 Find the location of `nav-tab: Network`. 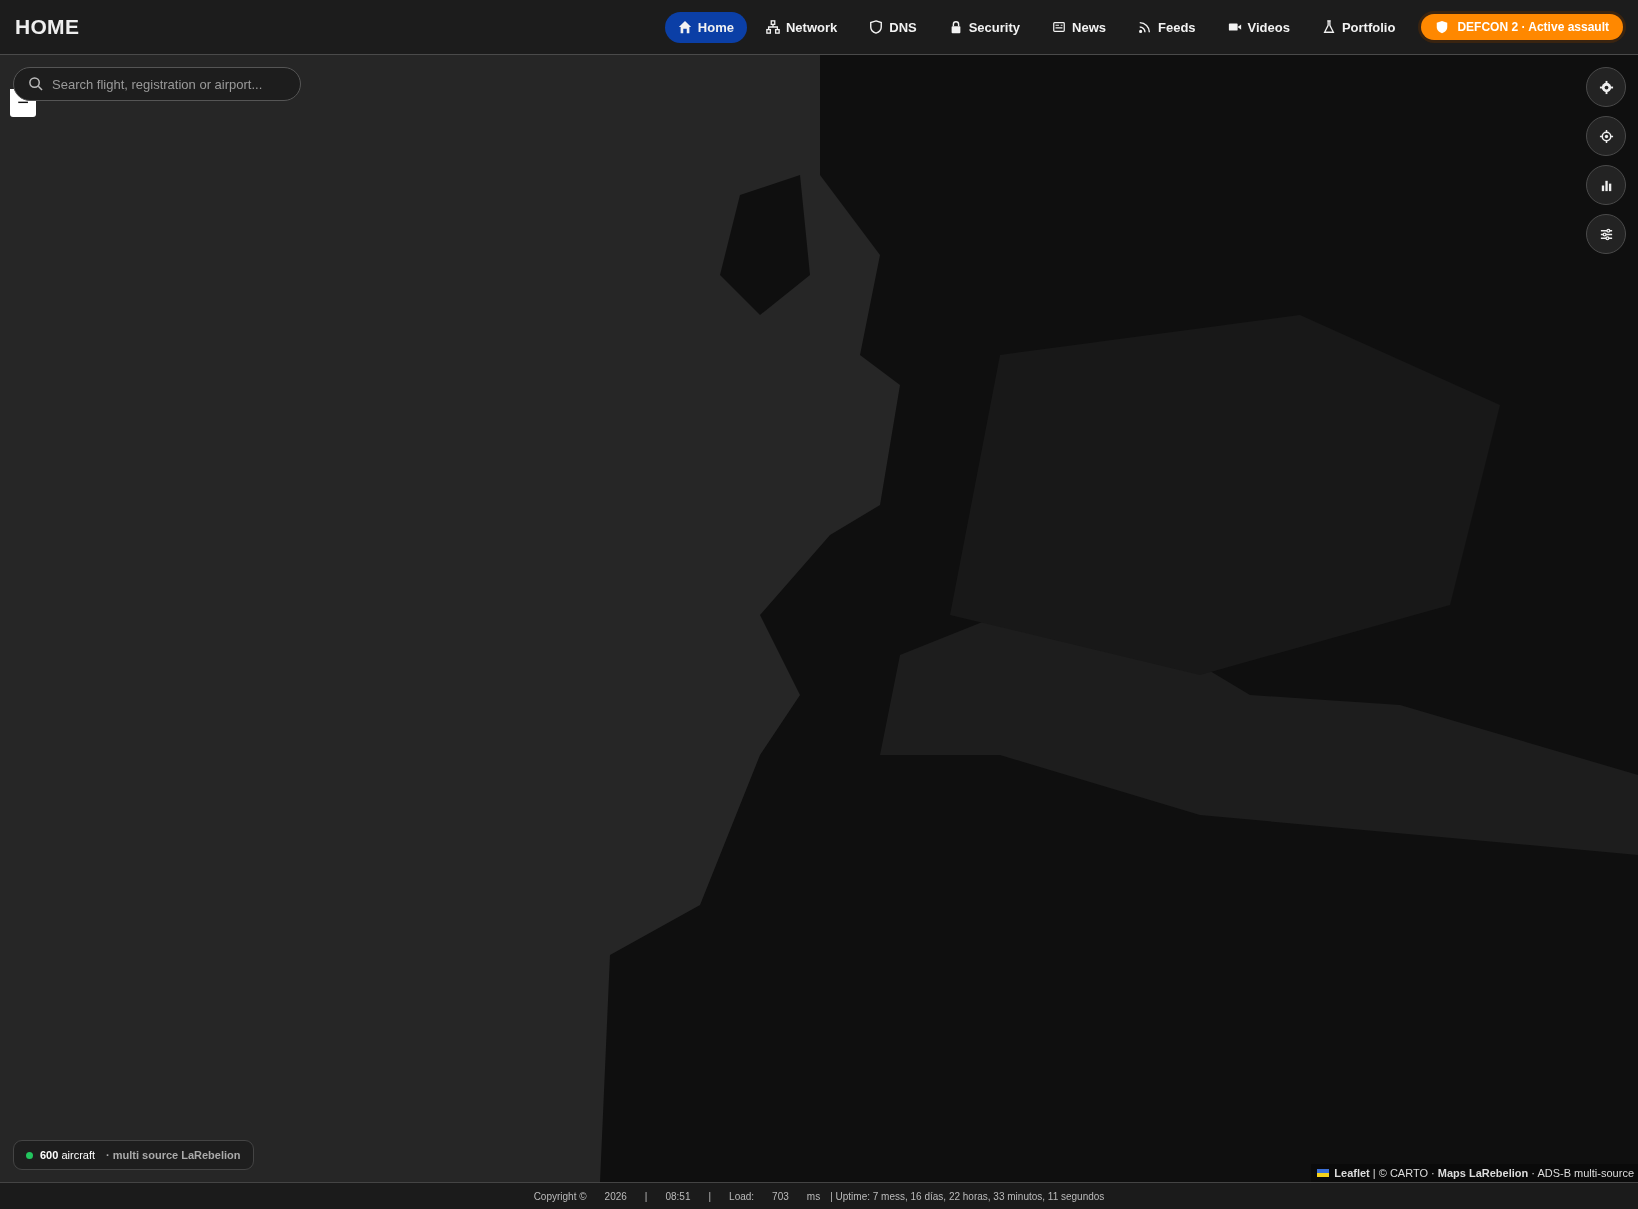

nav-tab: Network is located at coordinates (801, 27).